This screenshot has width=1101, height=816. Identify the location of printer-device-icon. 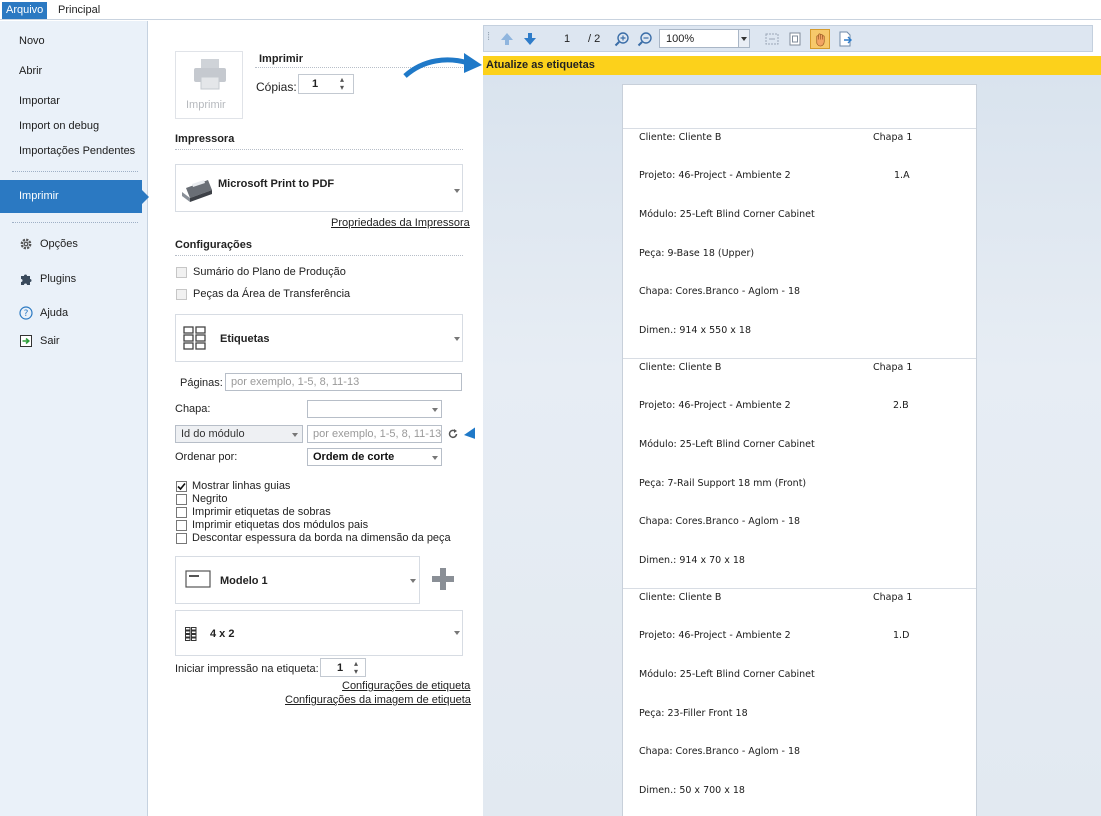
(197, 191).